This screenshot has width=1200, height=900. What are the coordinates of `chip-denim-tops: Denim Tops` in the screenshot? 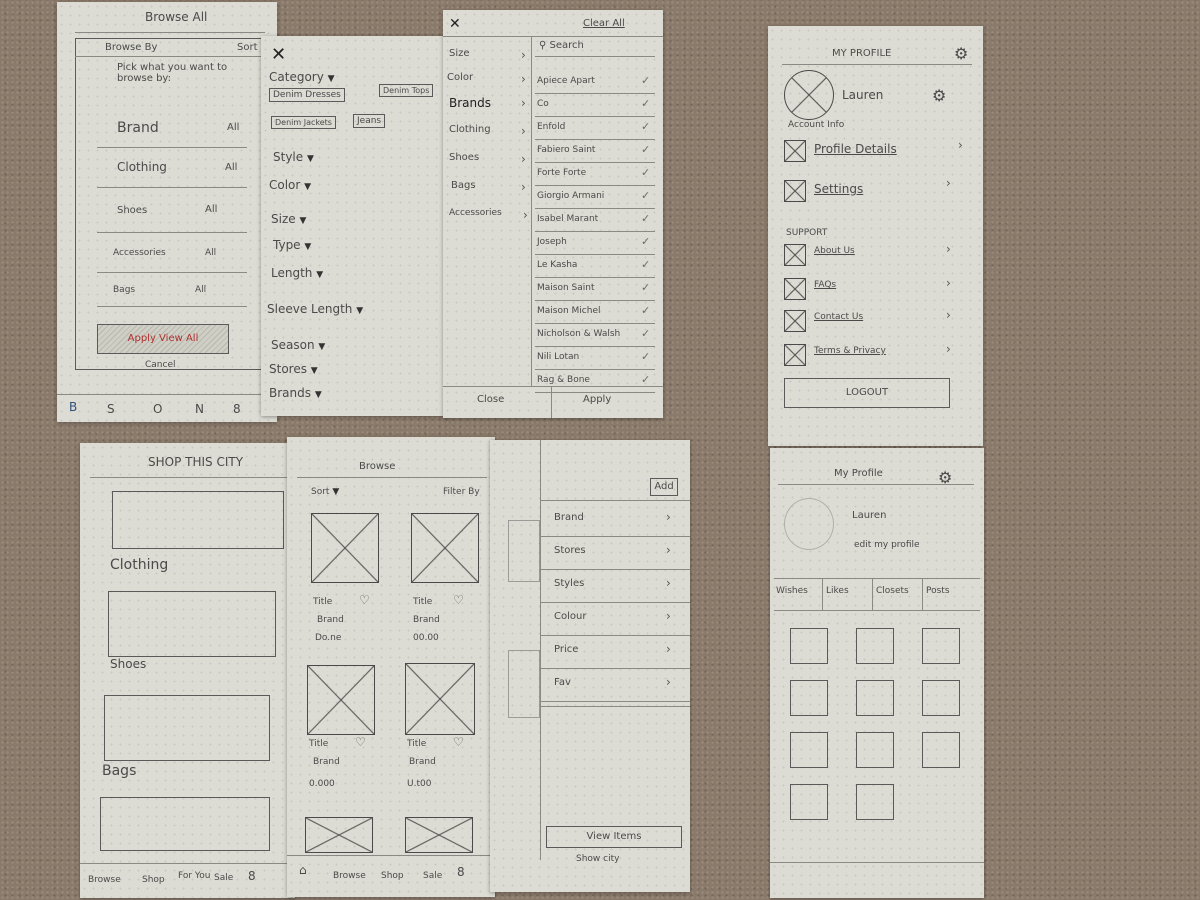 It's located at (406, 90).